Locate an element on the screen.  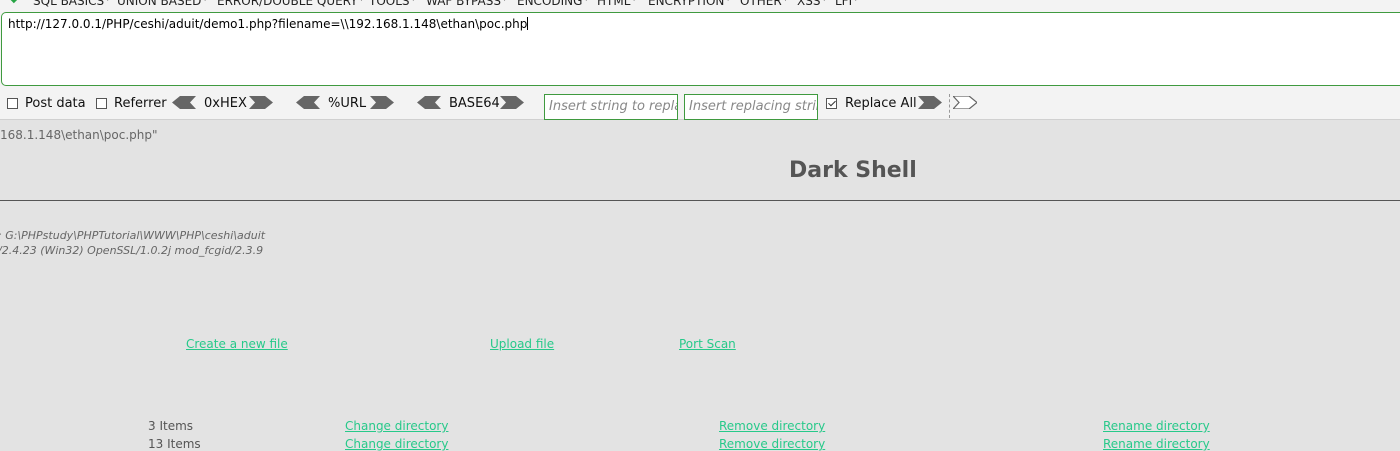
replace-all-checkbox is located at coordinates (831, 103).